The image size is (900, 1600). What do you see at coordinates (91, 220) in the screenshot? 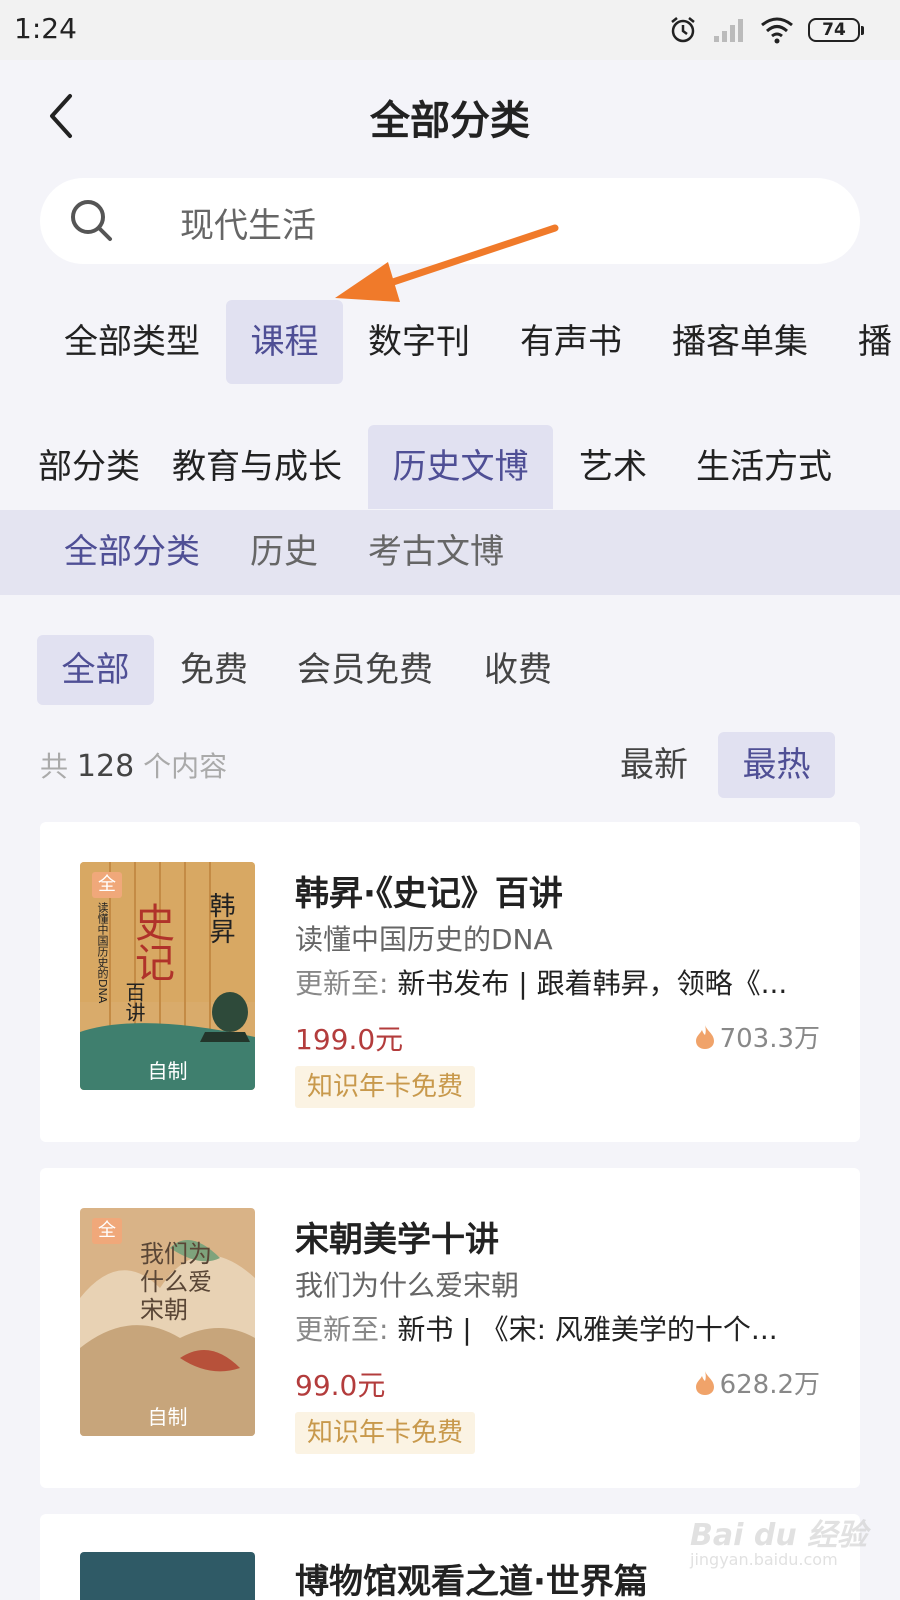
I see `search-icon` at bounding box center [91, 220].